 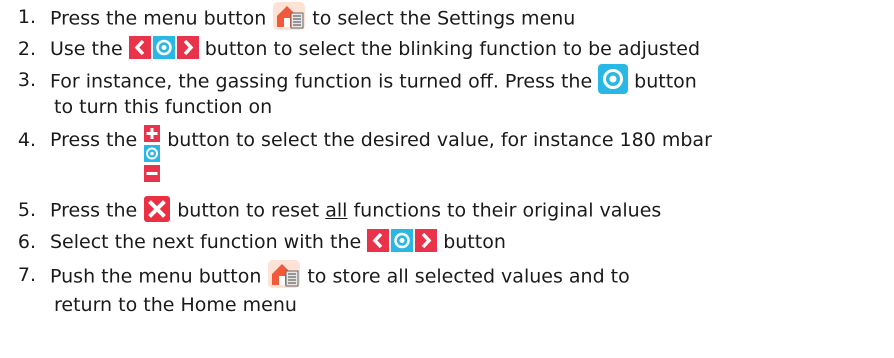 What do you see at coordinates (152, 154) in the screenshot?
I see `plus-minus-icon` at bounding box center [152, 154].